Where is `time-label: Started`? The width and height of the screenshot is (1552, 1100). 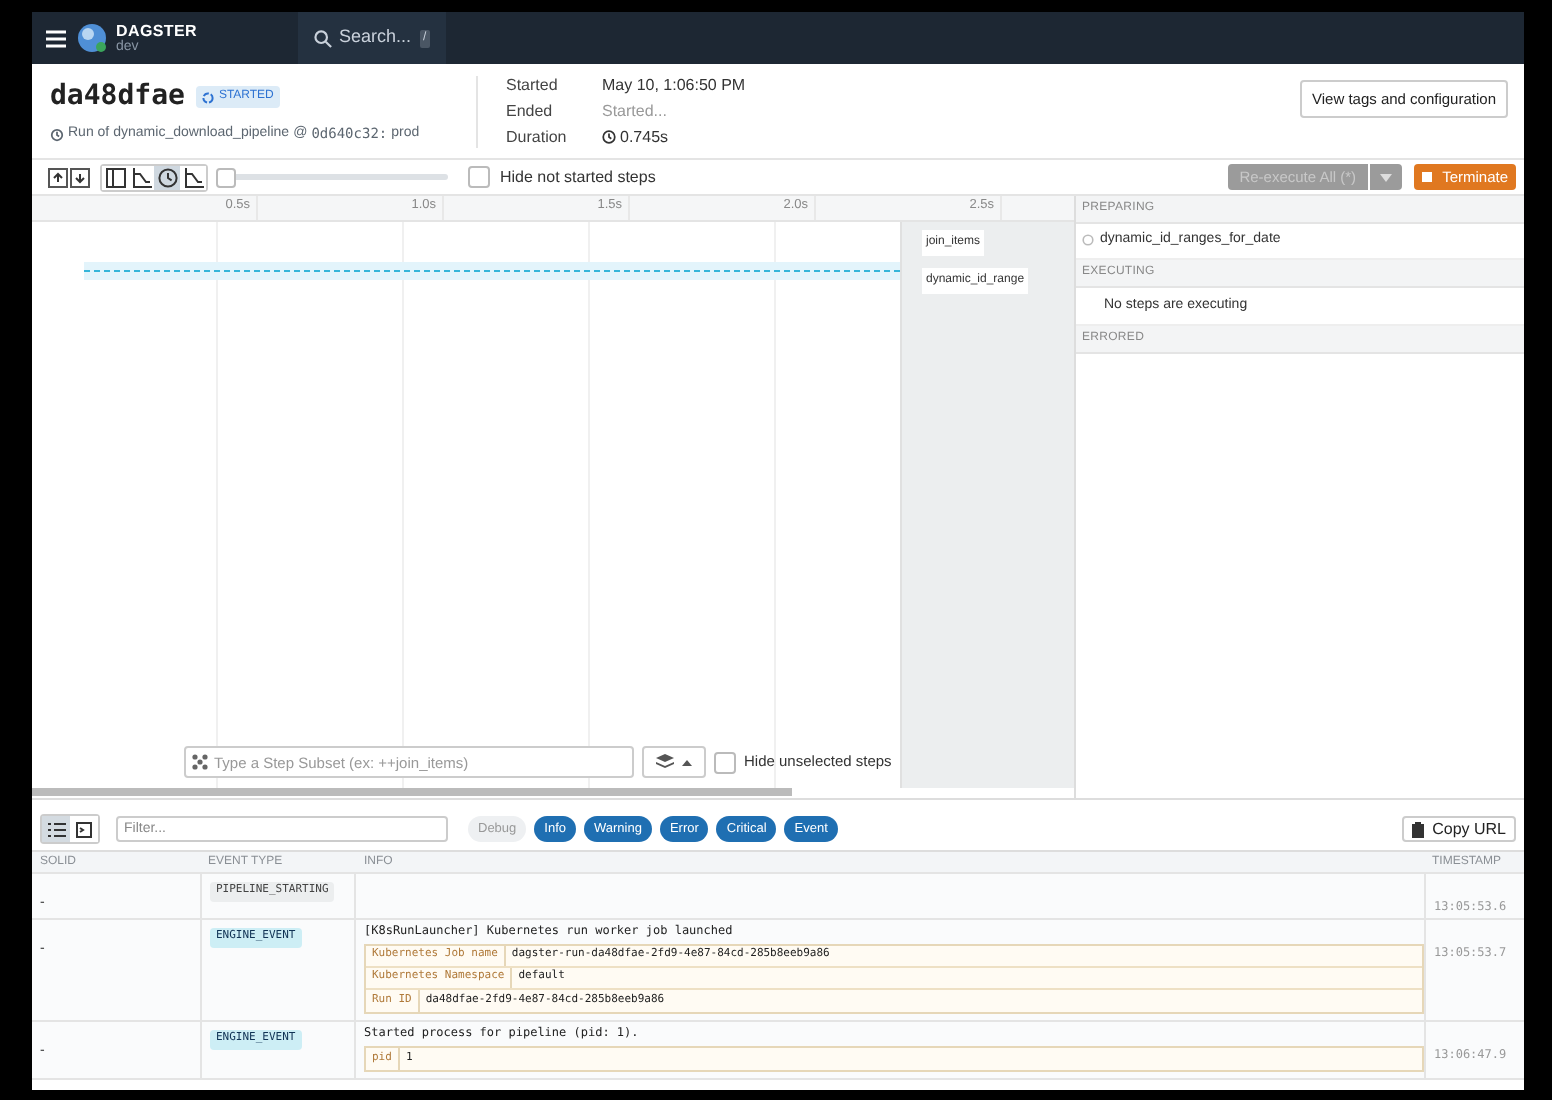
time-label: Started is located at coordinates (533, 85).